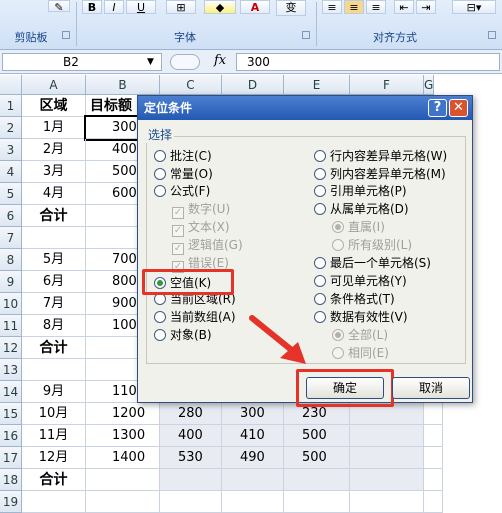 The width and height of the screenshot is (502, 513). I want to click on cell-g15, so click(433, 414).